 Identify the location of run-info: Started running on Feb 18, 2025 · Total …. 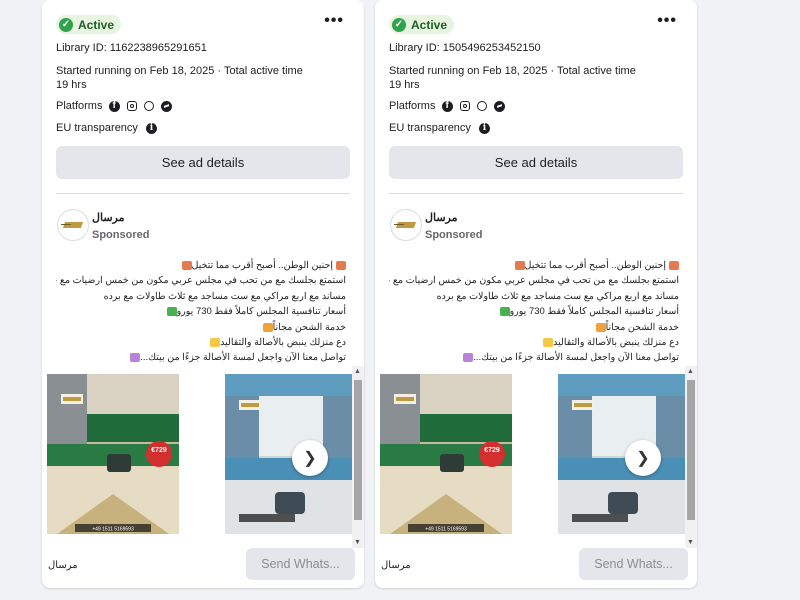
(512, 78).